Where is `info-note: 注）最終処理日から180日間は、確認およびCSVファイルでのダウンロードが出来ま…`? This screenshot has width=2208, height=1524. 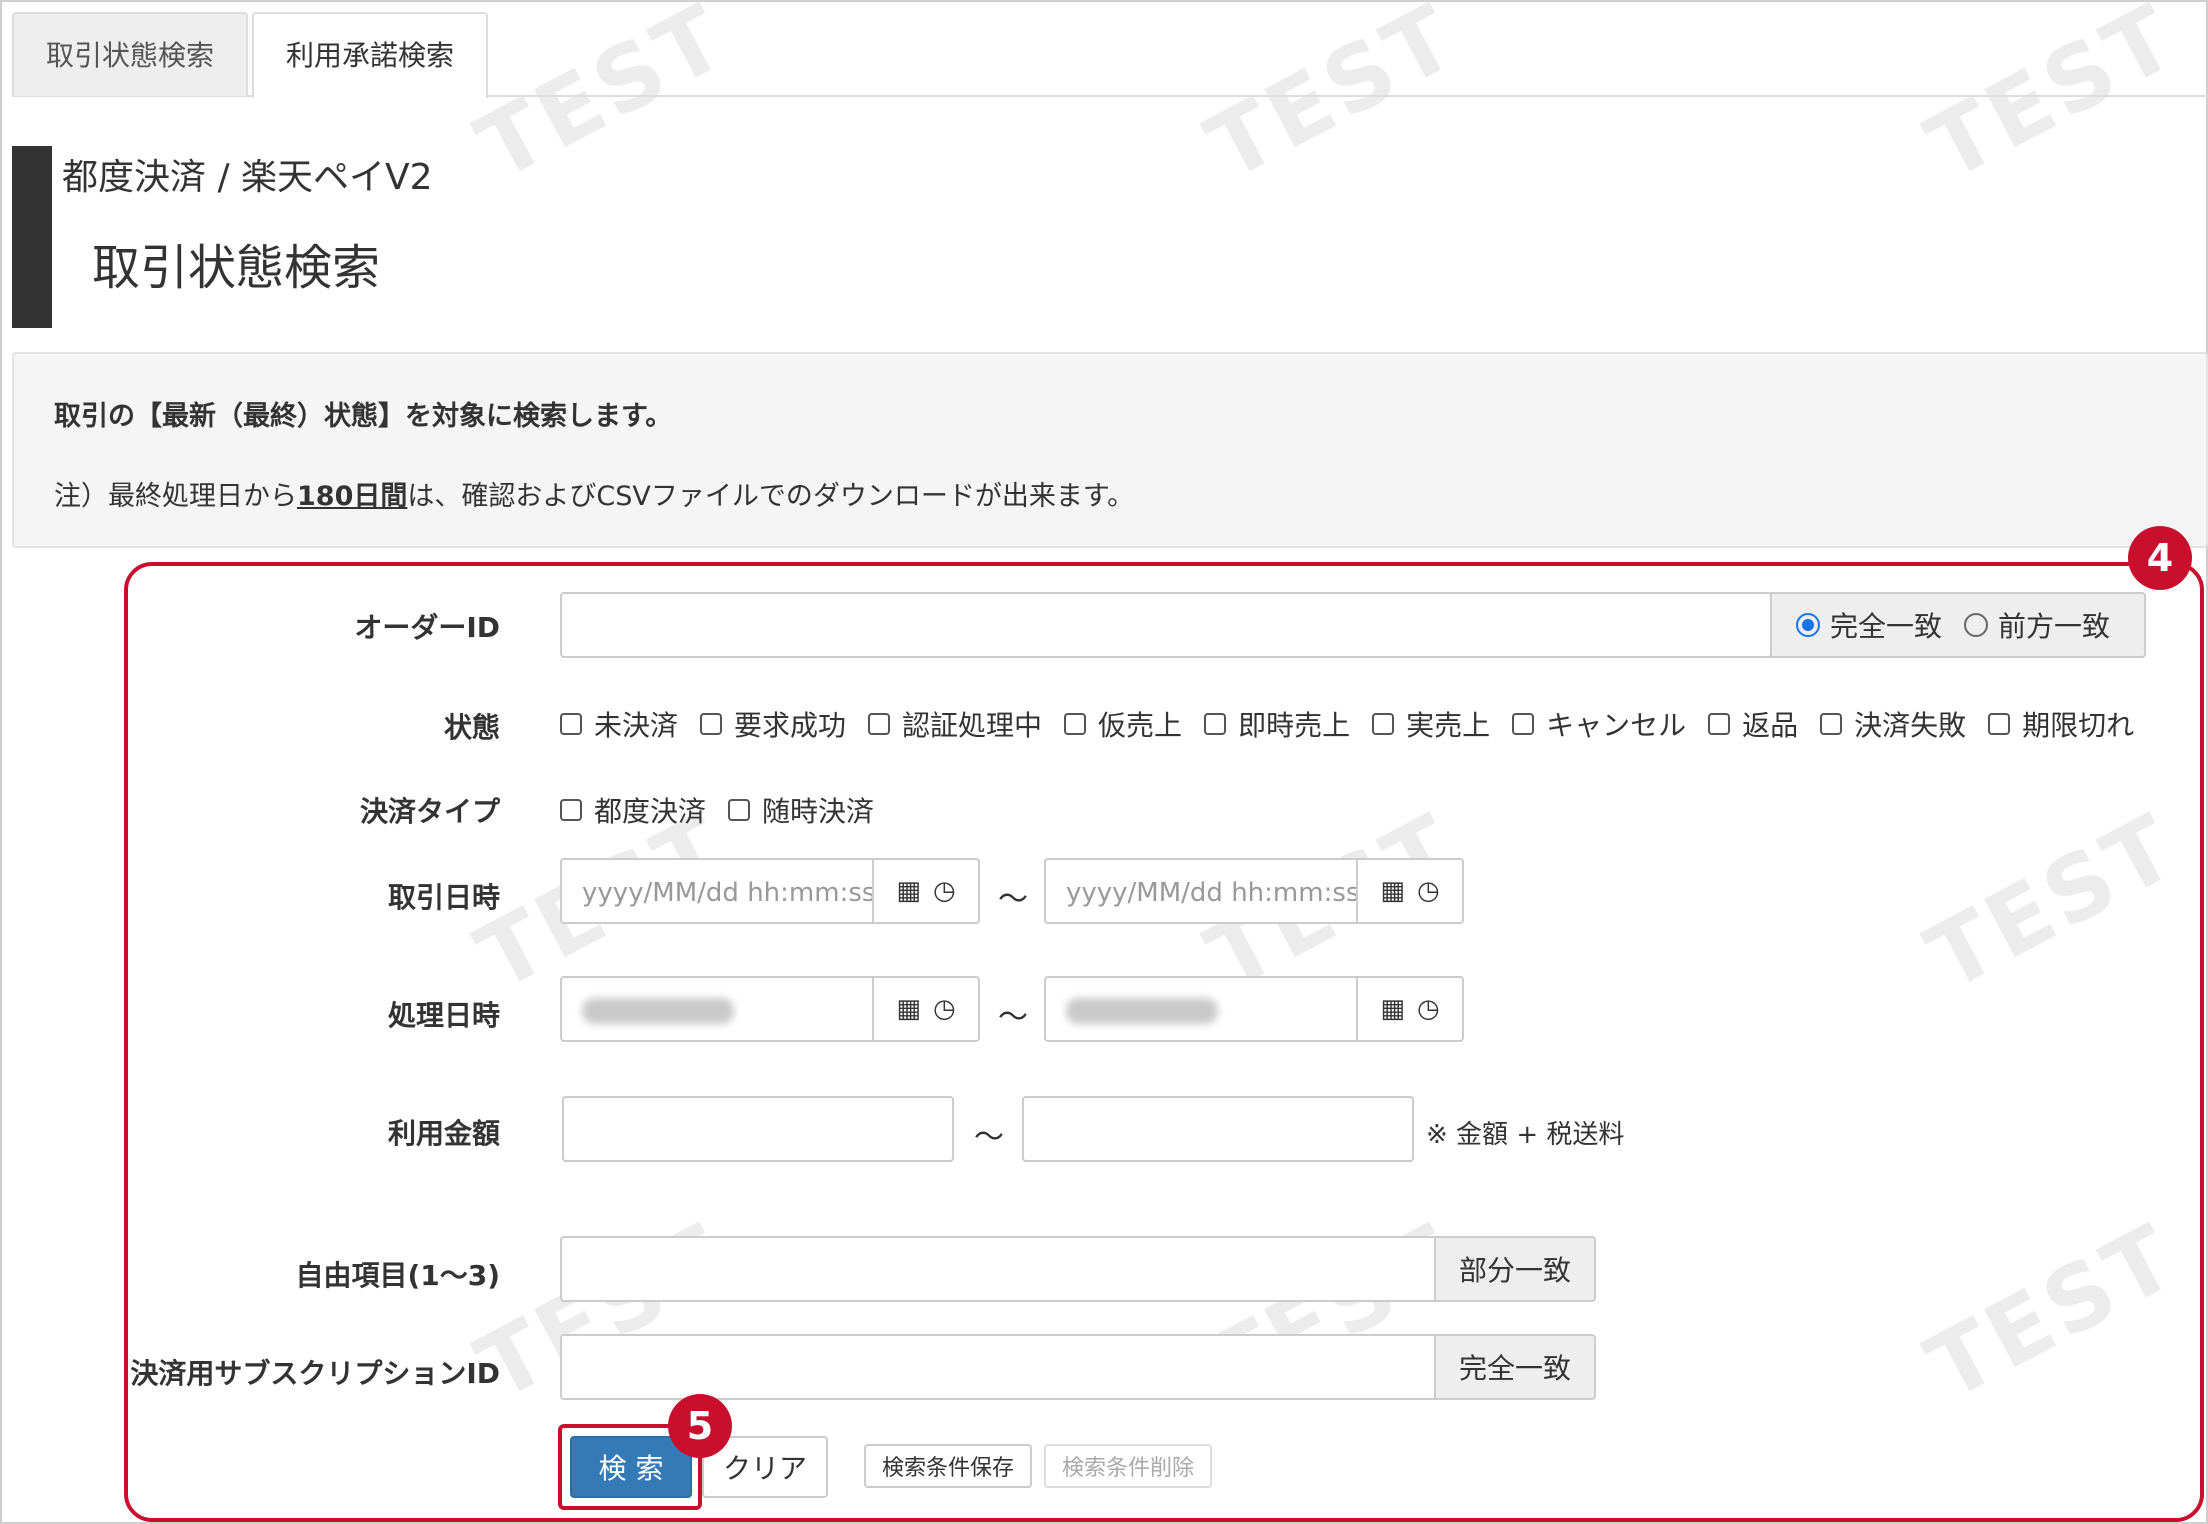
info-note: 注）最終処理日から180日間は、確認およびCSVファイルでのダウンロードが出来ま… is located at coordinates (594, 493).